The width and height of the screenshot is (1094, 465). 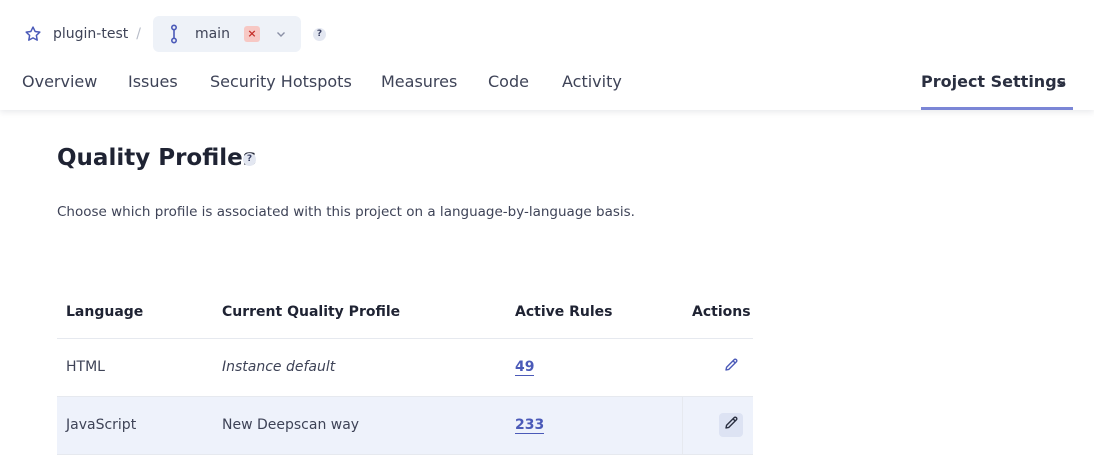 What do you see at coordinates (251, 34) in the screenshot?
I see `quality-gate-failed-badge: ×` at bounding box center [251, 34].